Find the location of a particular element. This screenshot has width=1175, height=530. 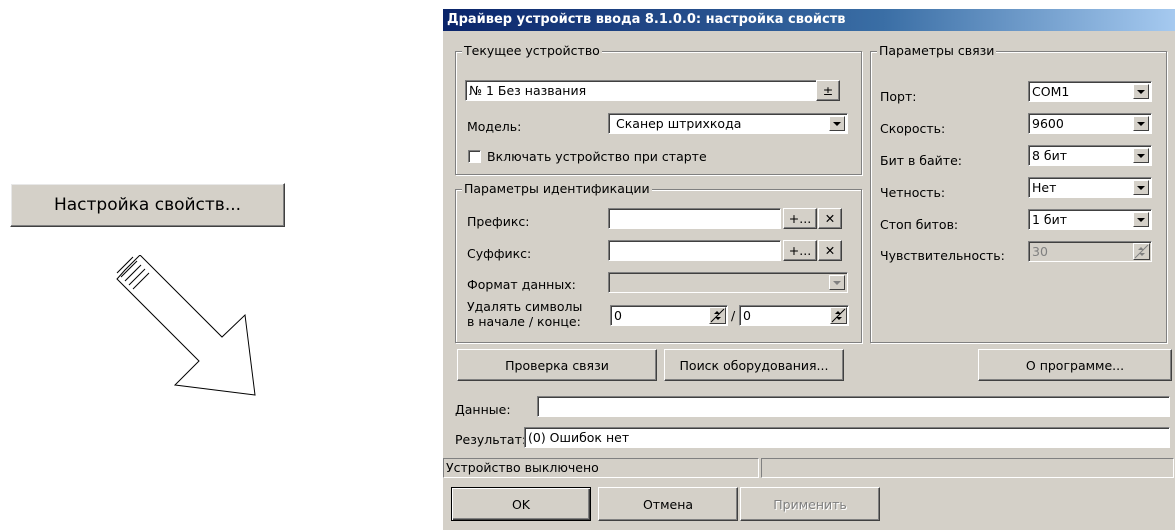

sensitivity-spinner: 30 is located at coordinates (1090, 251).